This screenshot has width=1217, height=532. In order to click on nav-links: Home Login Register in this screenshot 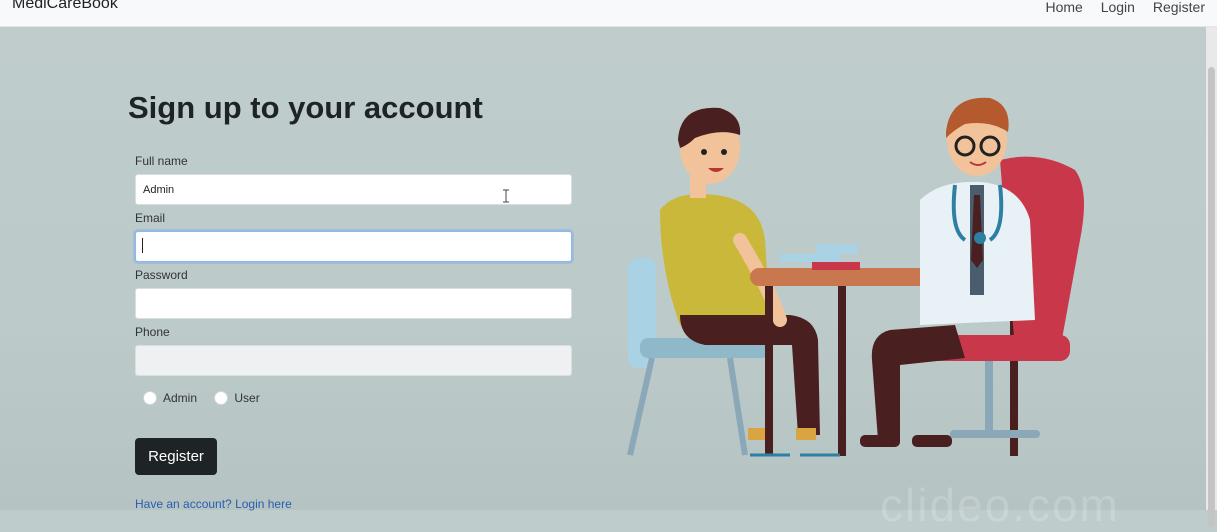, I will do `click(1118, 7)`.